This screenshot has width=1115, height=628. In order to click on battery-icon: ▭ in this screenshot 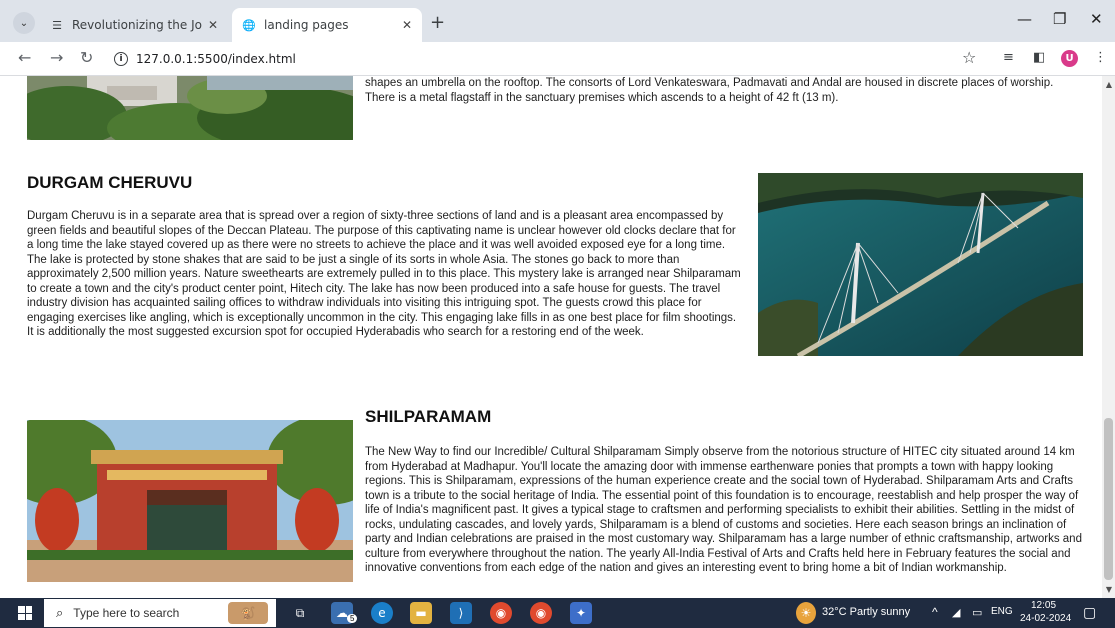, I will do `click(977, 612)`.